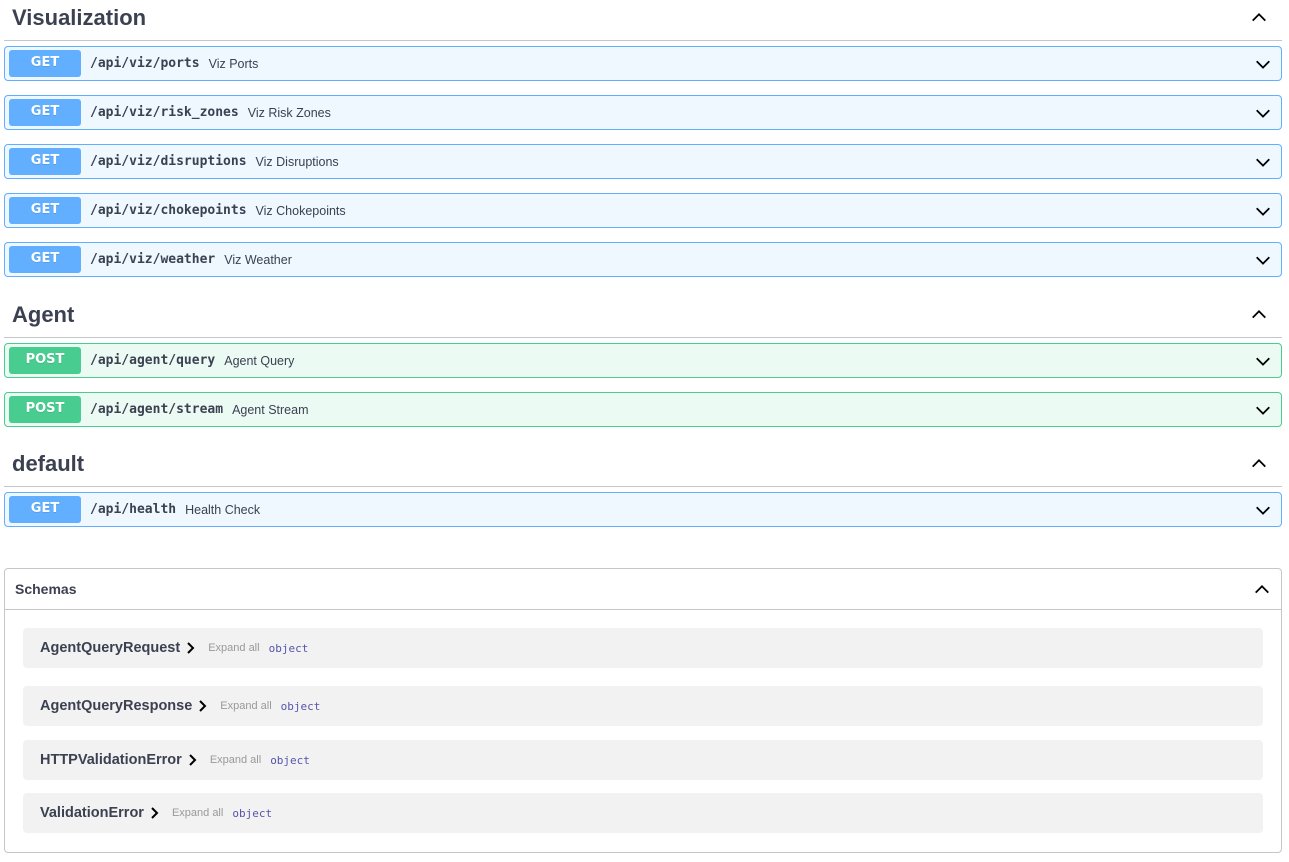 This screenshot has height=862, width=1289. I want to click on schemas-header: Schemas, so click(643, 589).